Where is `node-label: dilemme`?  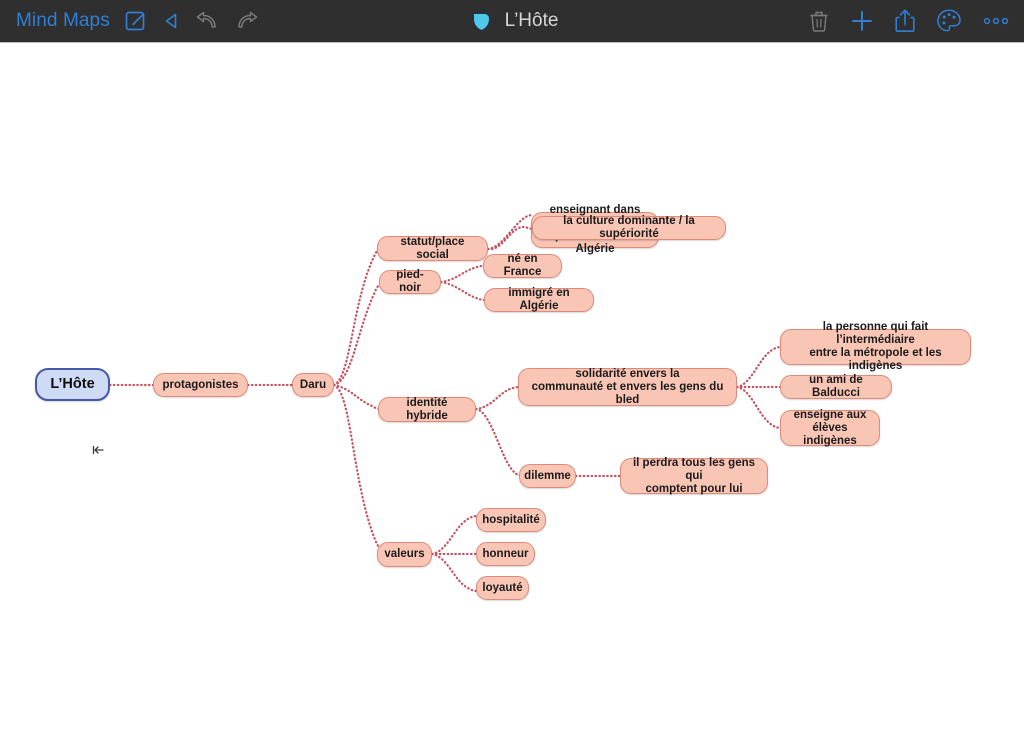 node-label: dilemme is located at coordinates (547, 475).